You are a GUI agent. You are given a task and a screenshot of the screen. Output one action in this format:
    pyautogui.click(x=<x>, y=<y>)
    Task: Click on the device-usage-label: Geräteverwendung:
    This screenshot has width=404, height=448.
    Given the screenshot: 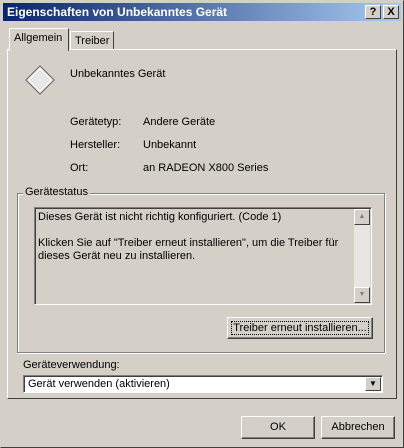 What is the action you would take?
    pyautogui.click(x=71, y=365)
    